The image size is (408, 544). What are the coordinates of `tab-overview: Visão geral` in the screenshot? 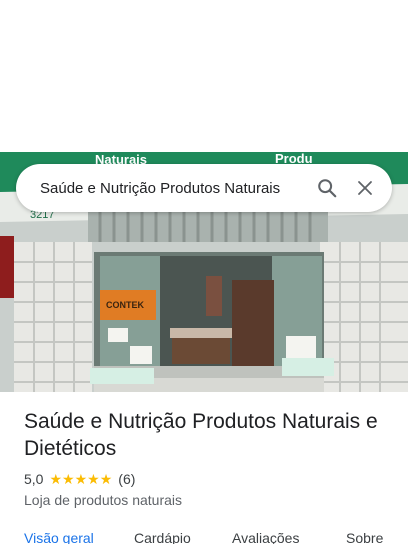 It's located at (59, 537).